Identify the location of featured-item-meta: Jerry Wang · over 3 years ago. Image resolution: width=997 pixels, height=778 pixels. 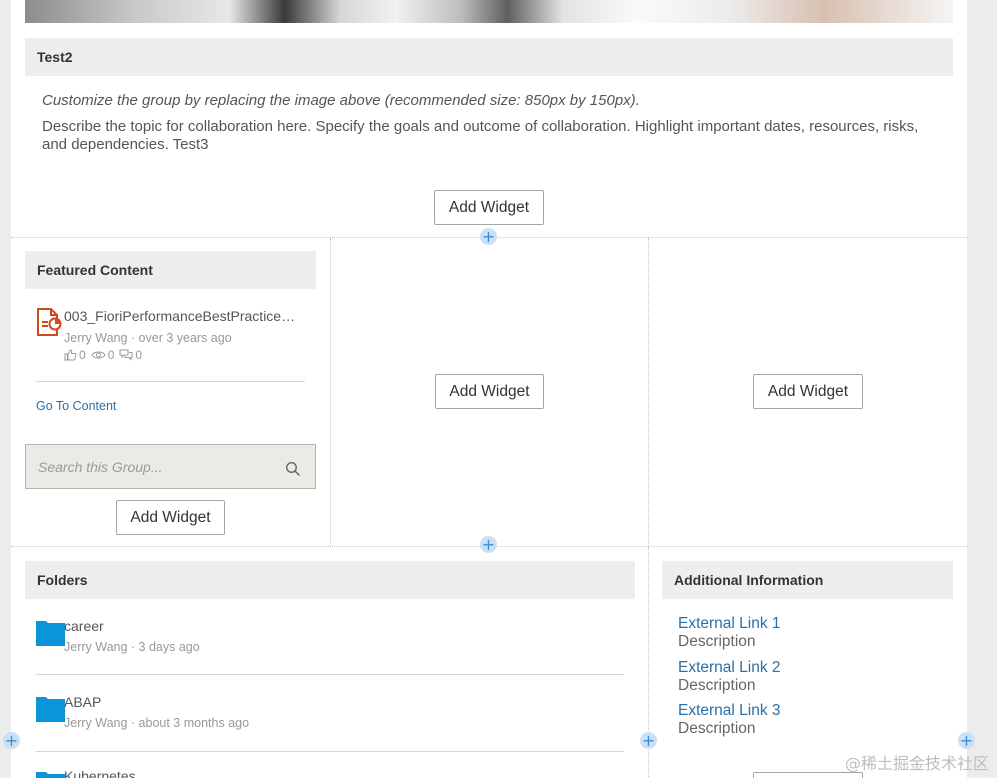
(148, 338).